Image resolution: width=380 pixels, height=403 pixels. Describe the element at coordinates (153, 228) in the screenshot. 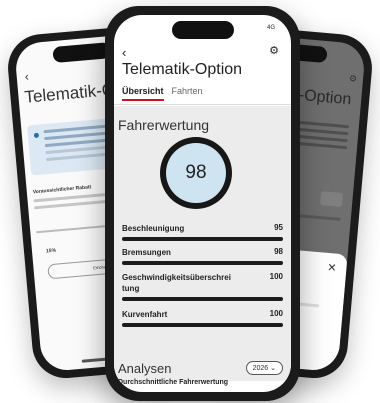

I see `metric-label-acceleration: Beschleunigung` at that location.